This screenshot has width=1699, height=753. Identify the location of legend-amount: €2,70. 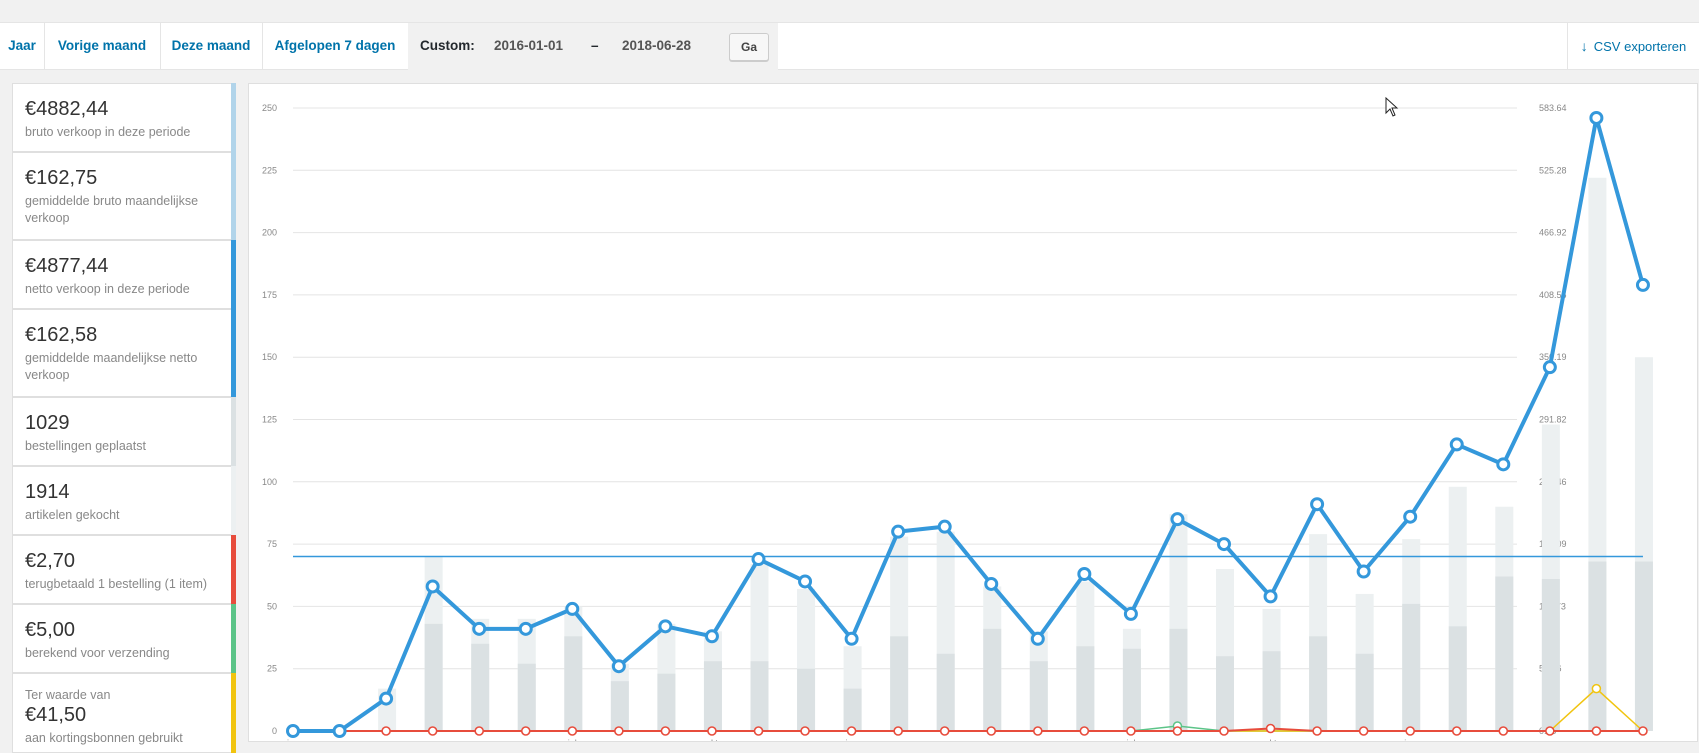
(50, 561).